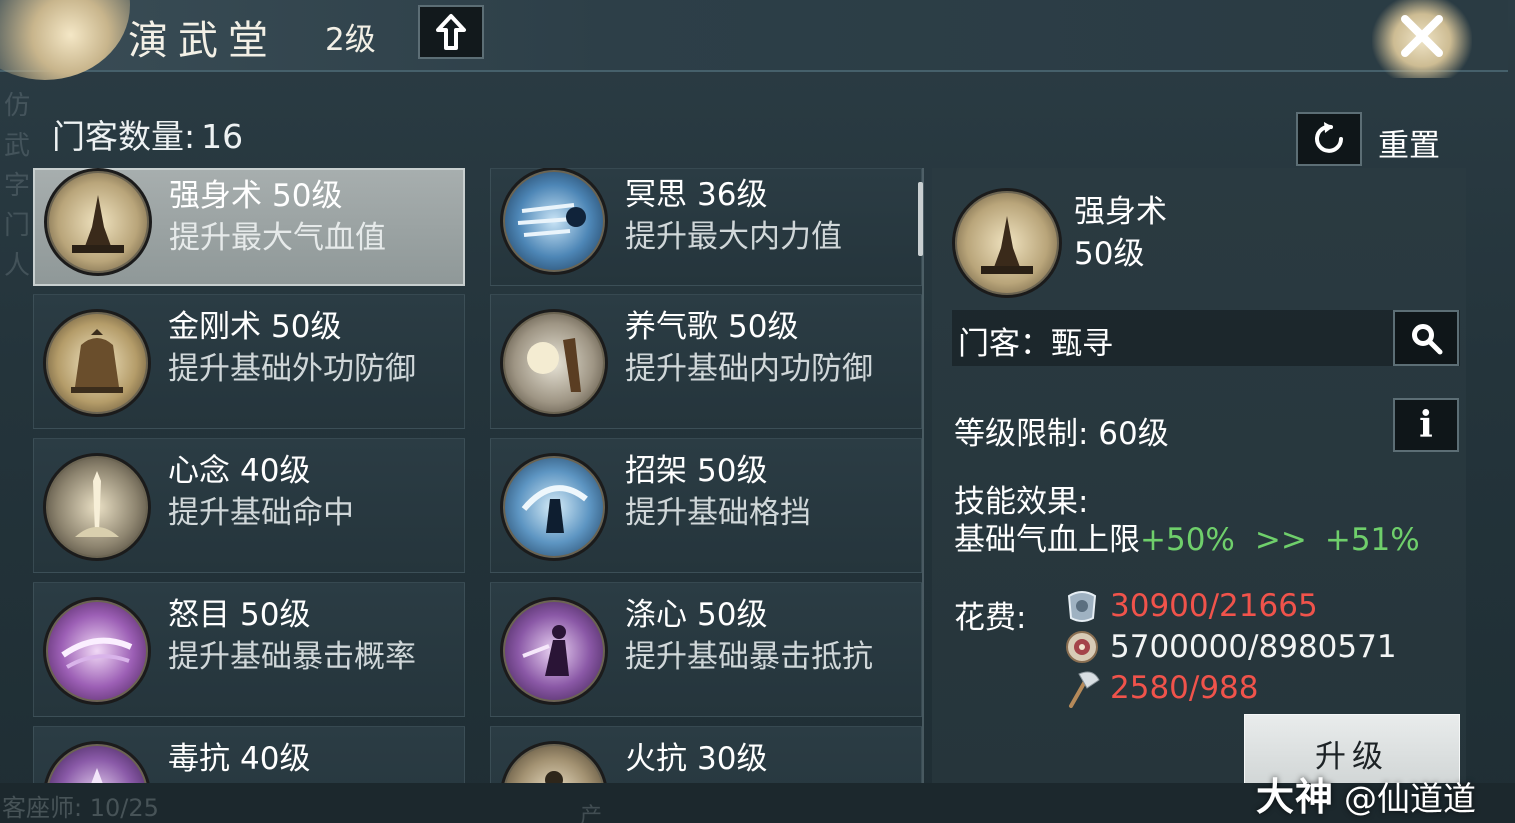  Describe the element at coordinates (754, 40) in the screenshot. I see `title-bar: 演武堂 2级` at that location.